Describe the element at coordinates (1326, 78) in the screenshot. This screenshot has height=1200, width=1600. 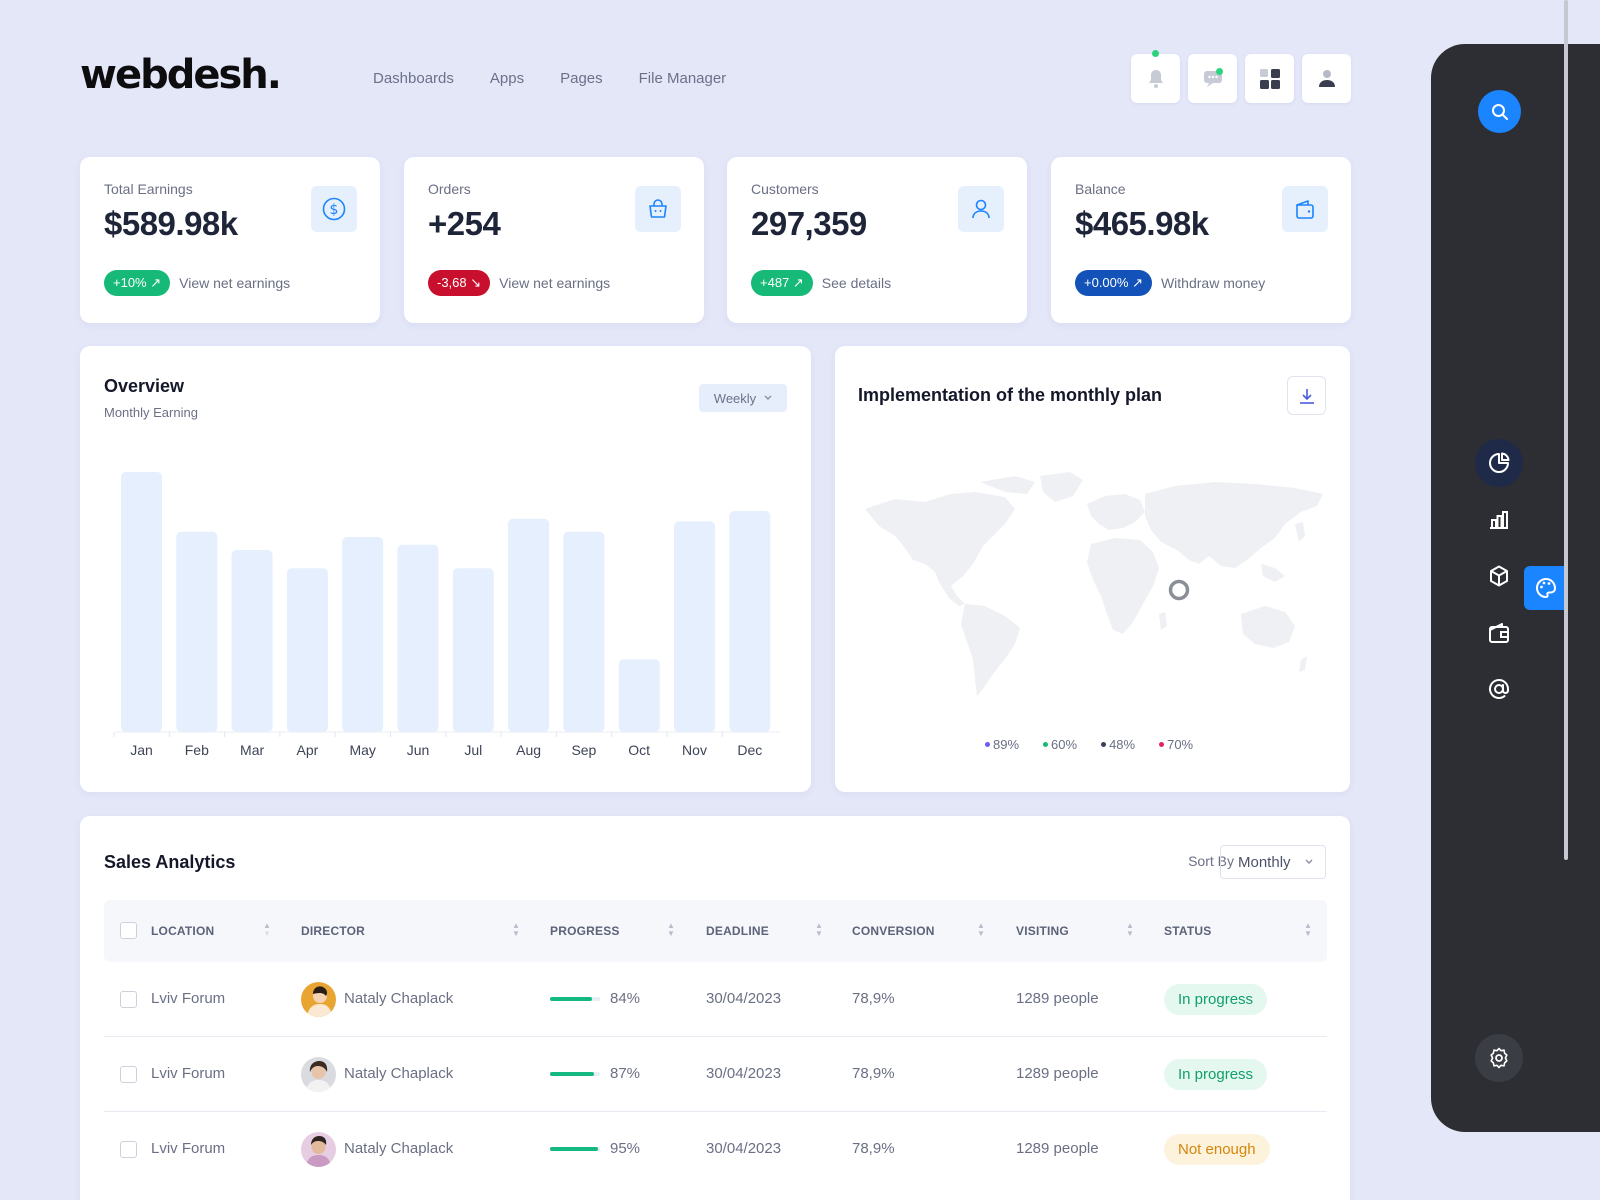
I see `profile-button` at that location.